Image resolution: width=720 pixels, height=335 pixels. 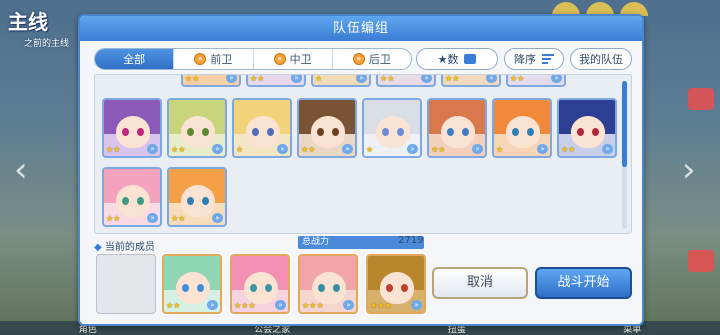 I want to click on current-members-label: ◆ 当前的成员, so click(x=124, y=247).